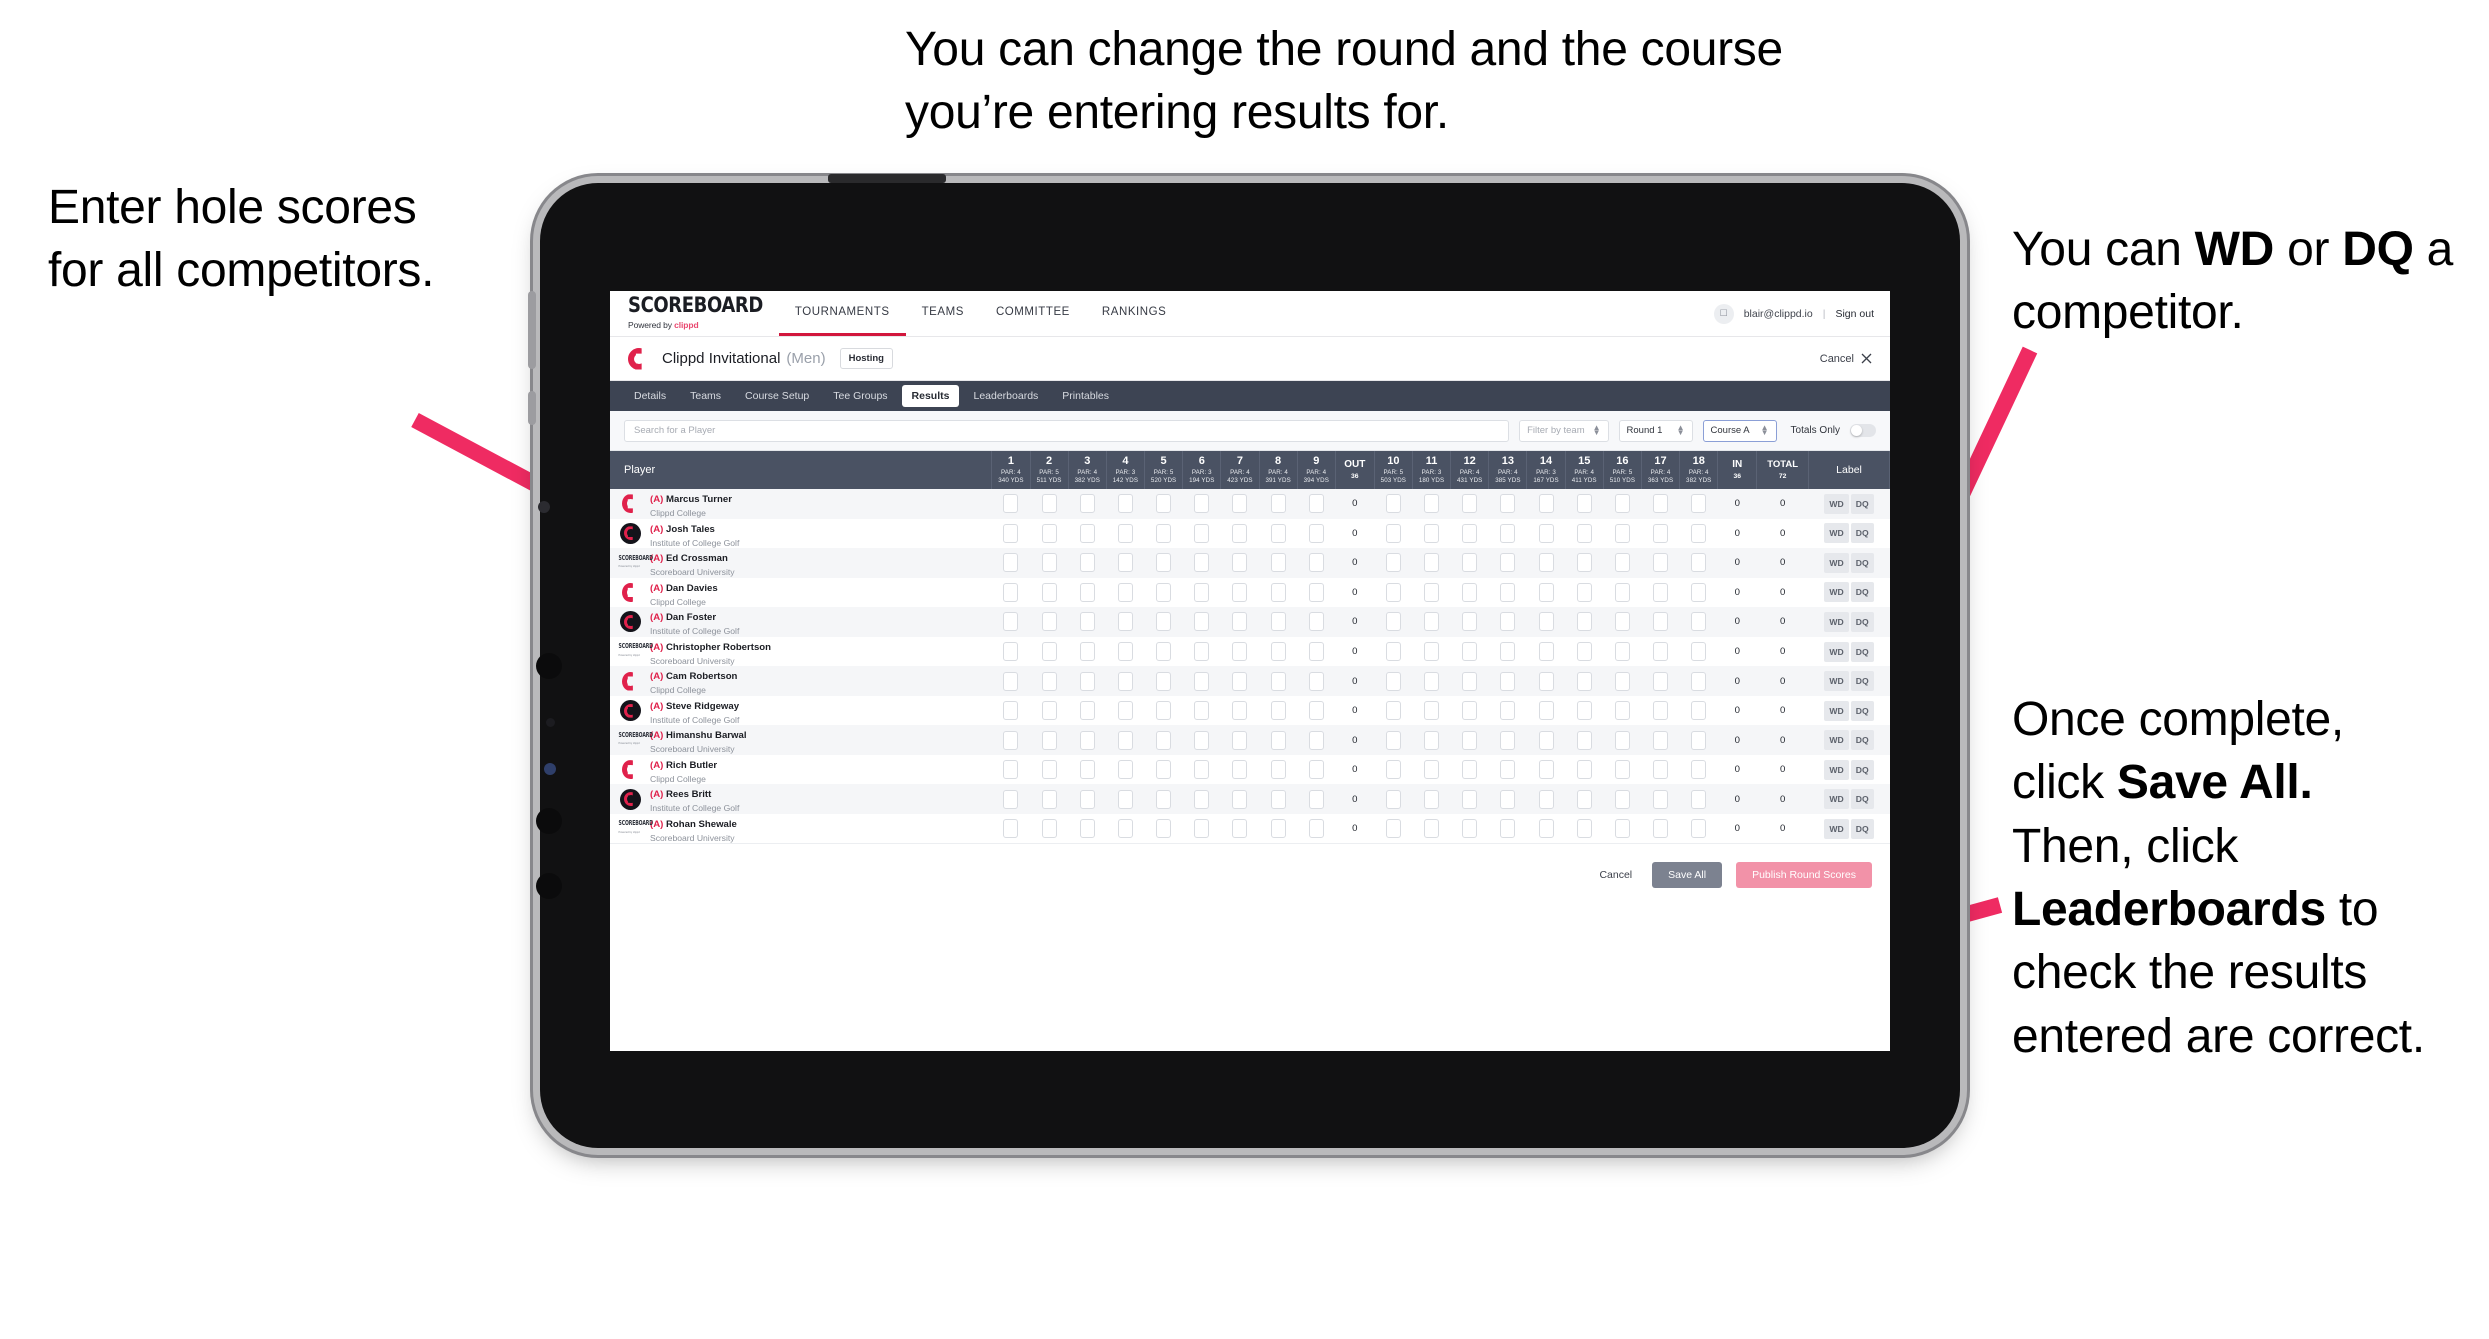  What do you see at coordinates (930, 396) in the screenshot?
I see `tab-results: Results` at bounding box center [930, 396].